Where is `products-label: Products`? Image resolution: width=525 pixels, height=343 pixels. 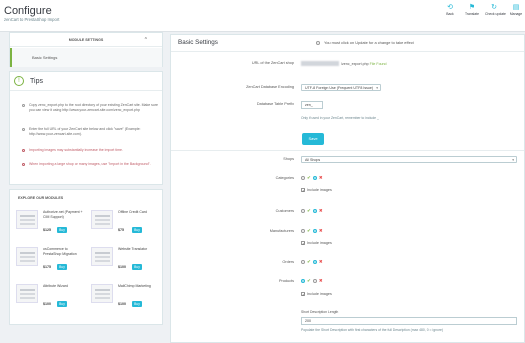
products-label: Products is located at coordinates (286, 281).